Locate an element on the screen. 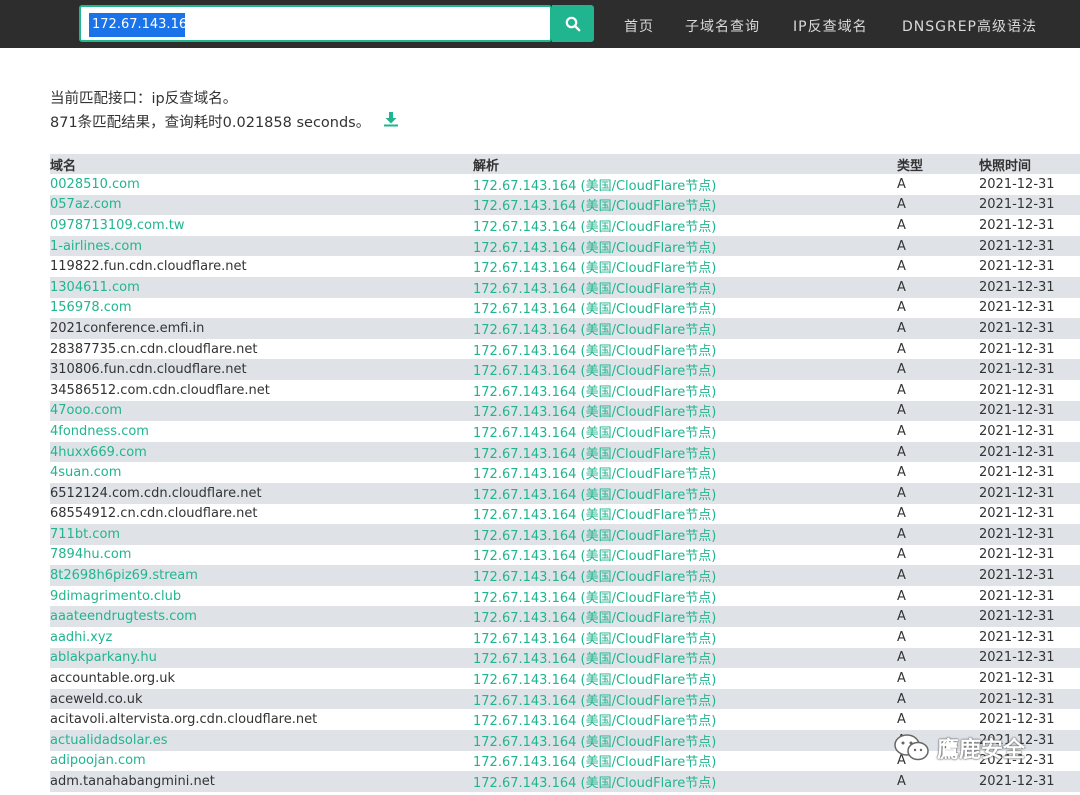 This screenshot has height=795, width=1080. cell-domain: adipoojan.com is located at coordinates (261, 761).